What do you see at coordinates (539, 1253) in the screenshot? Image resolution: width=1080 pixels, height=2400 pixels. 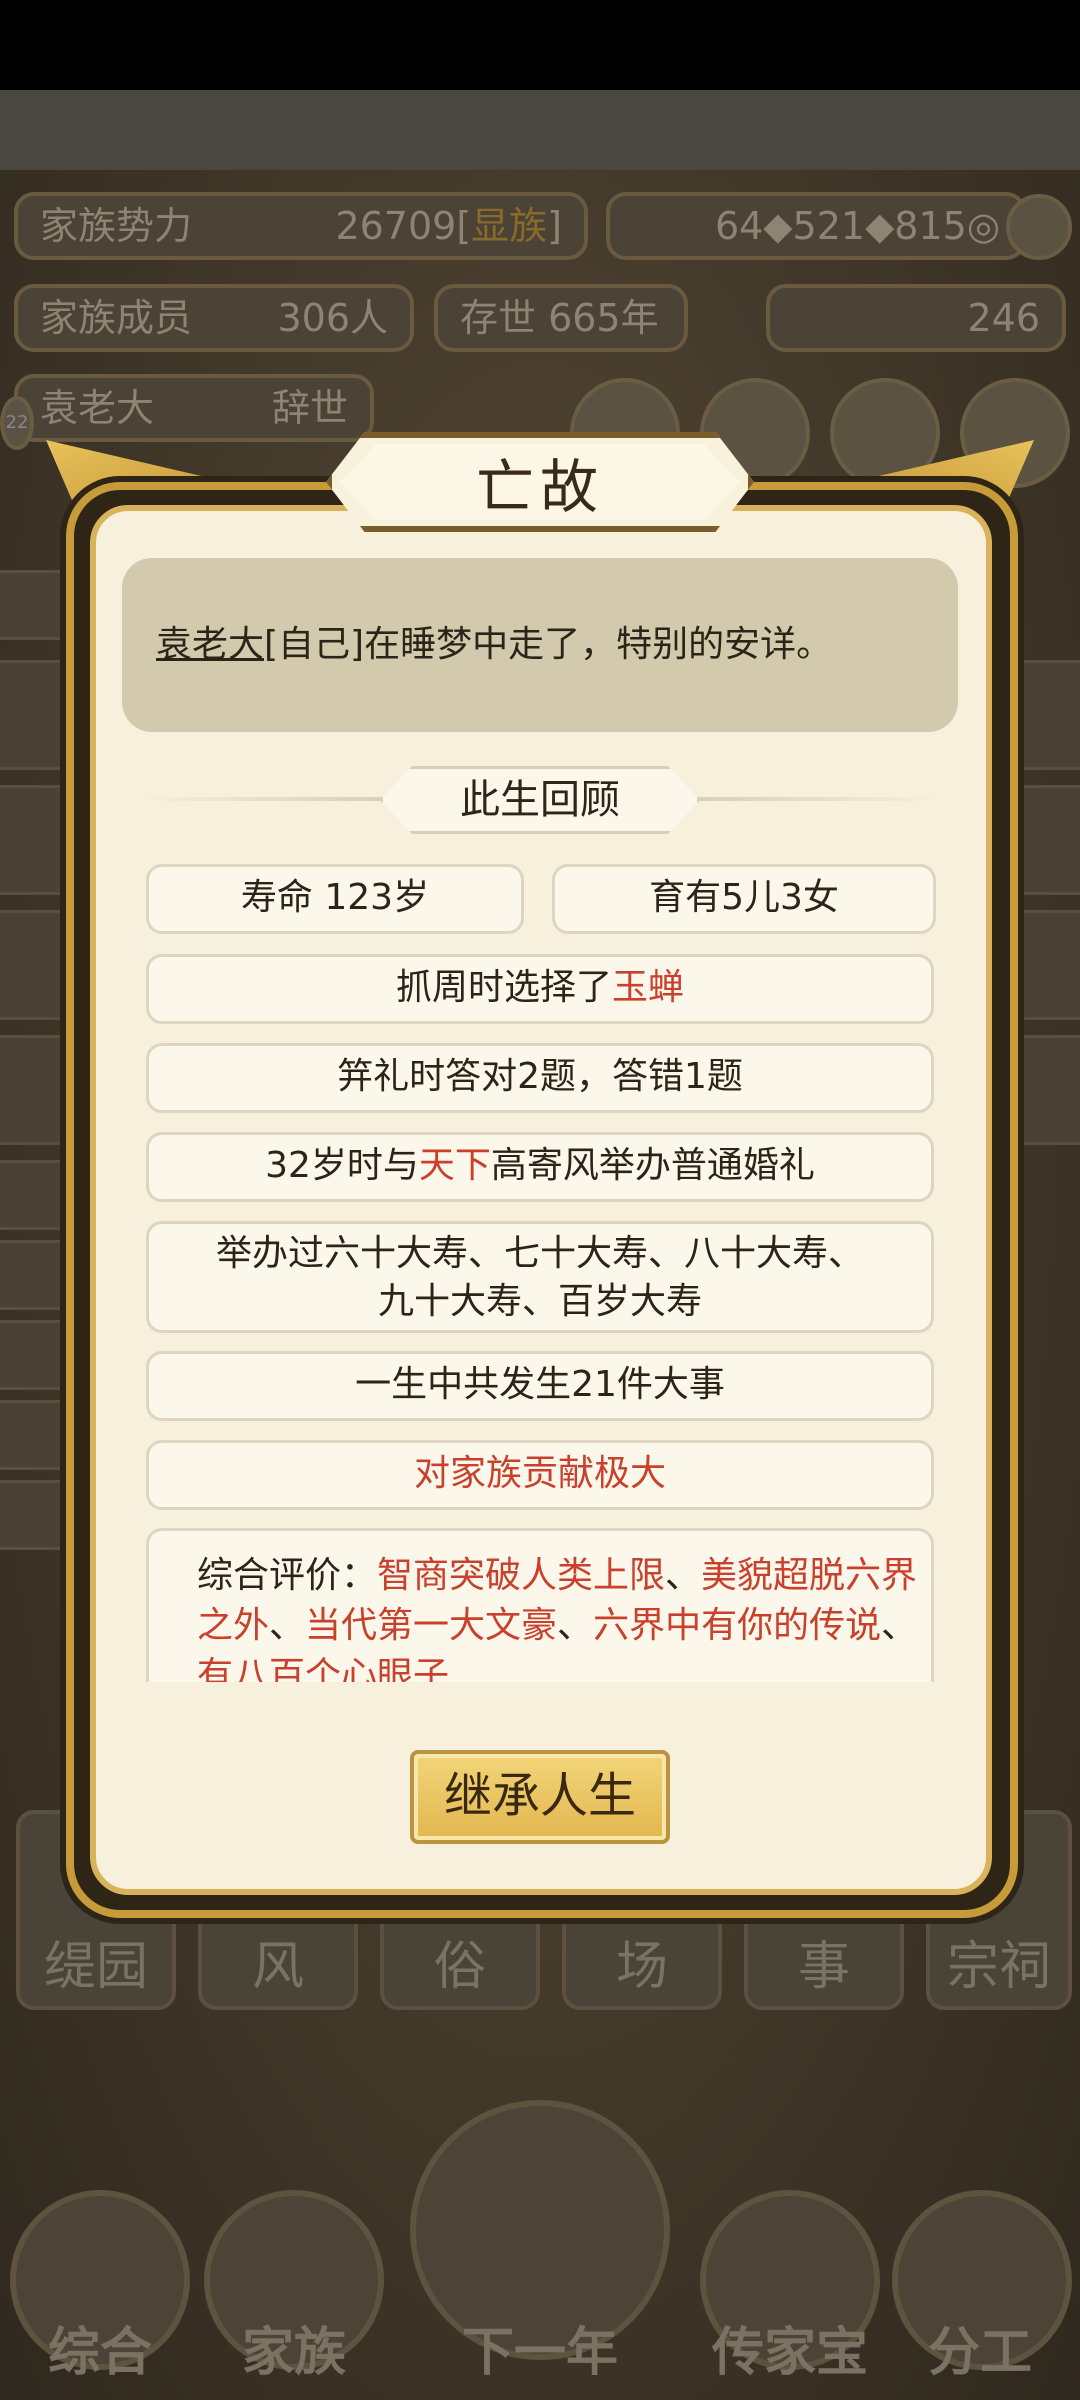 I see `birthdays-line-1: 举办过六十大寿、七十大寿、八十大寿、` at bounding box center [539, 1253].